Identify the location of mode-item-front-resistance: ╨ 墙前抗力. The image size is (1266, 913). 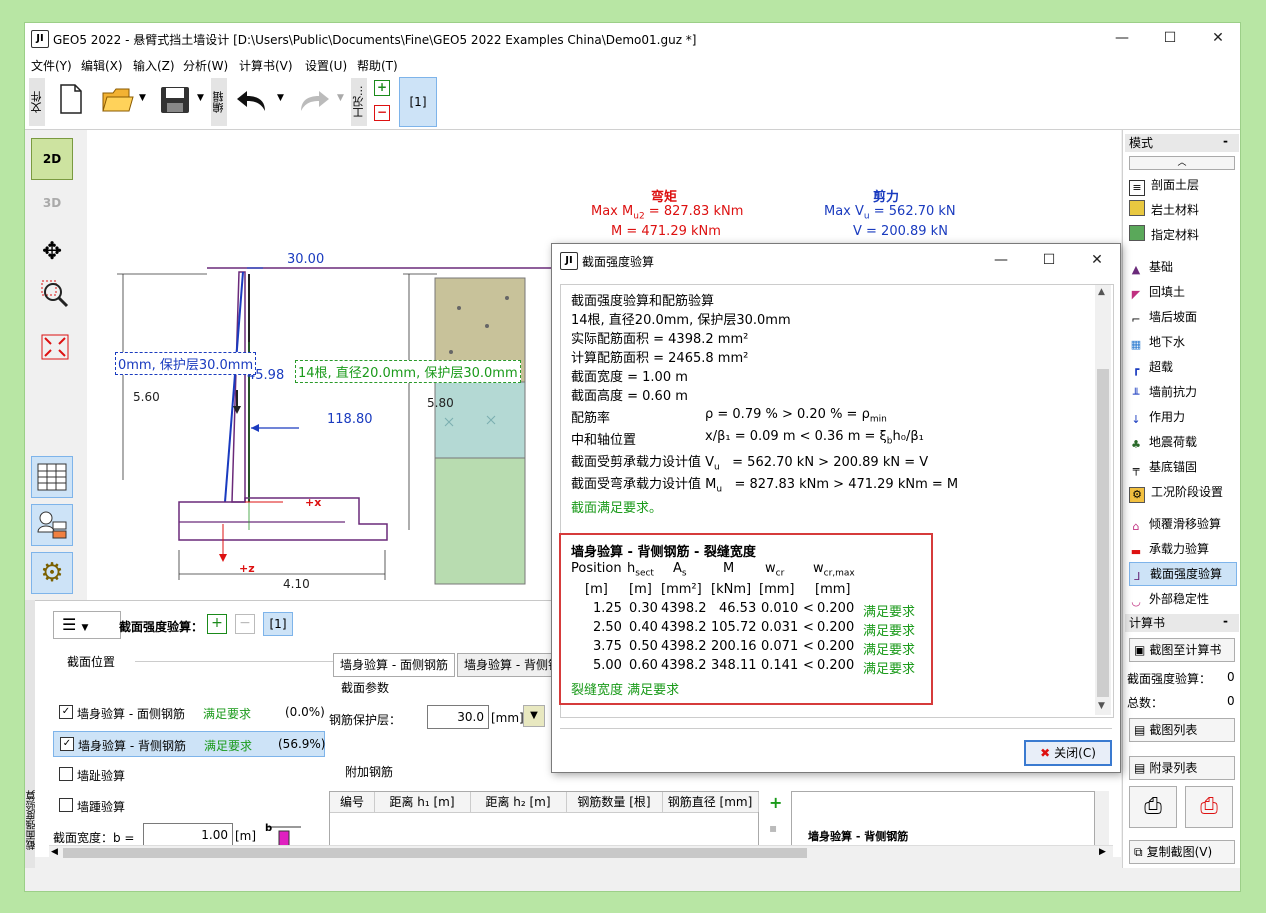
(1182, 392).